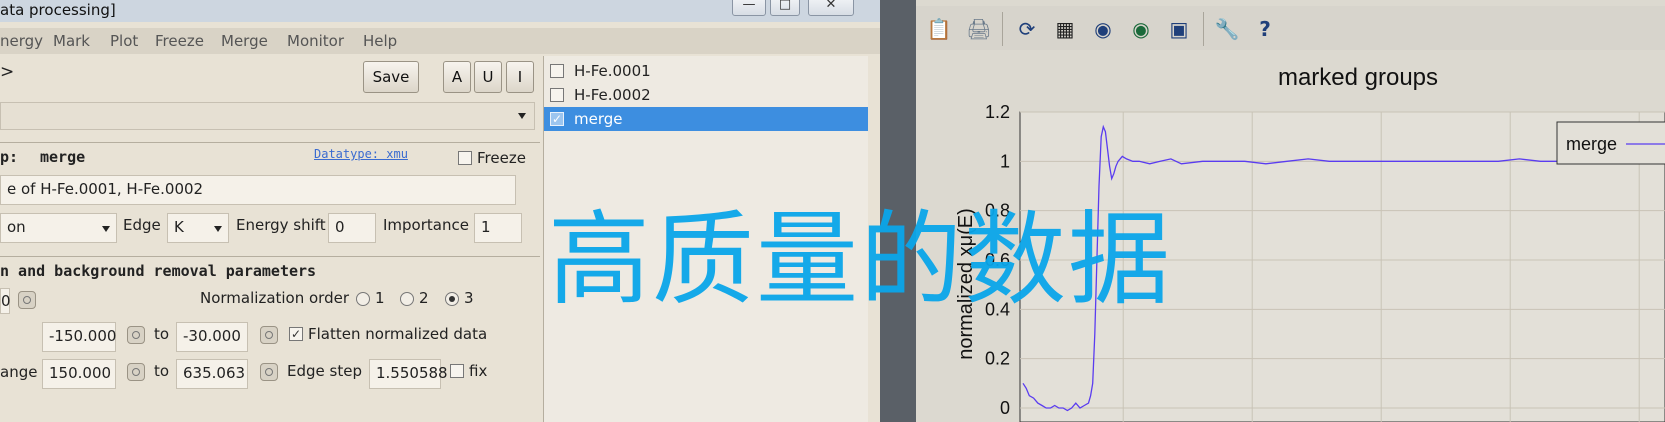 The image size is (1665, 422). Describe the element at coordinates (79, 374) in the screenshot. I see `norm-from-input: 150.000` at that location.